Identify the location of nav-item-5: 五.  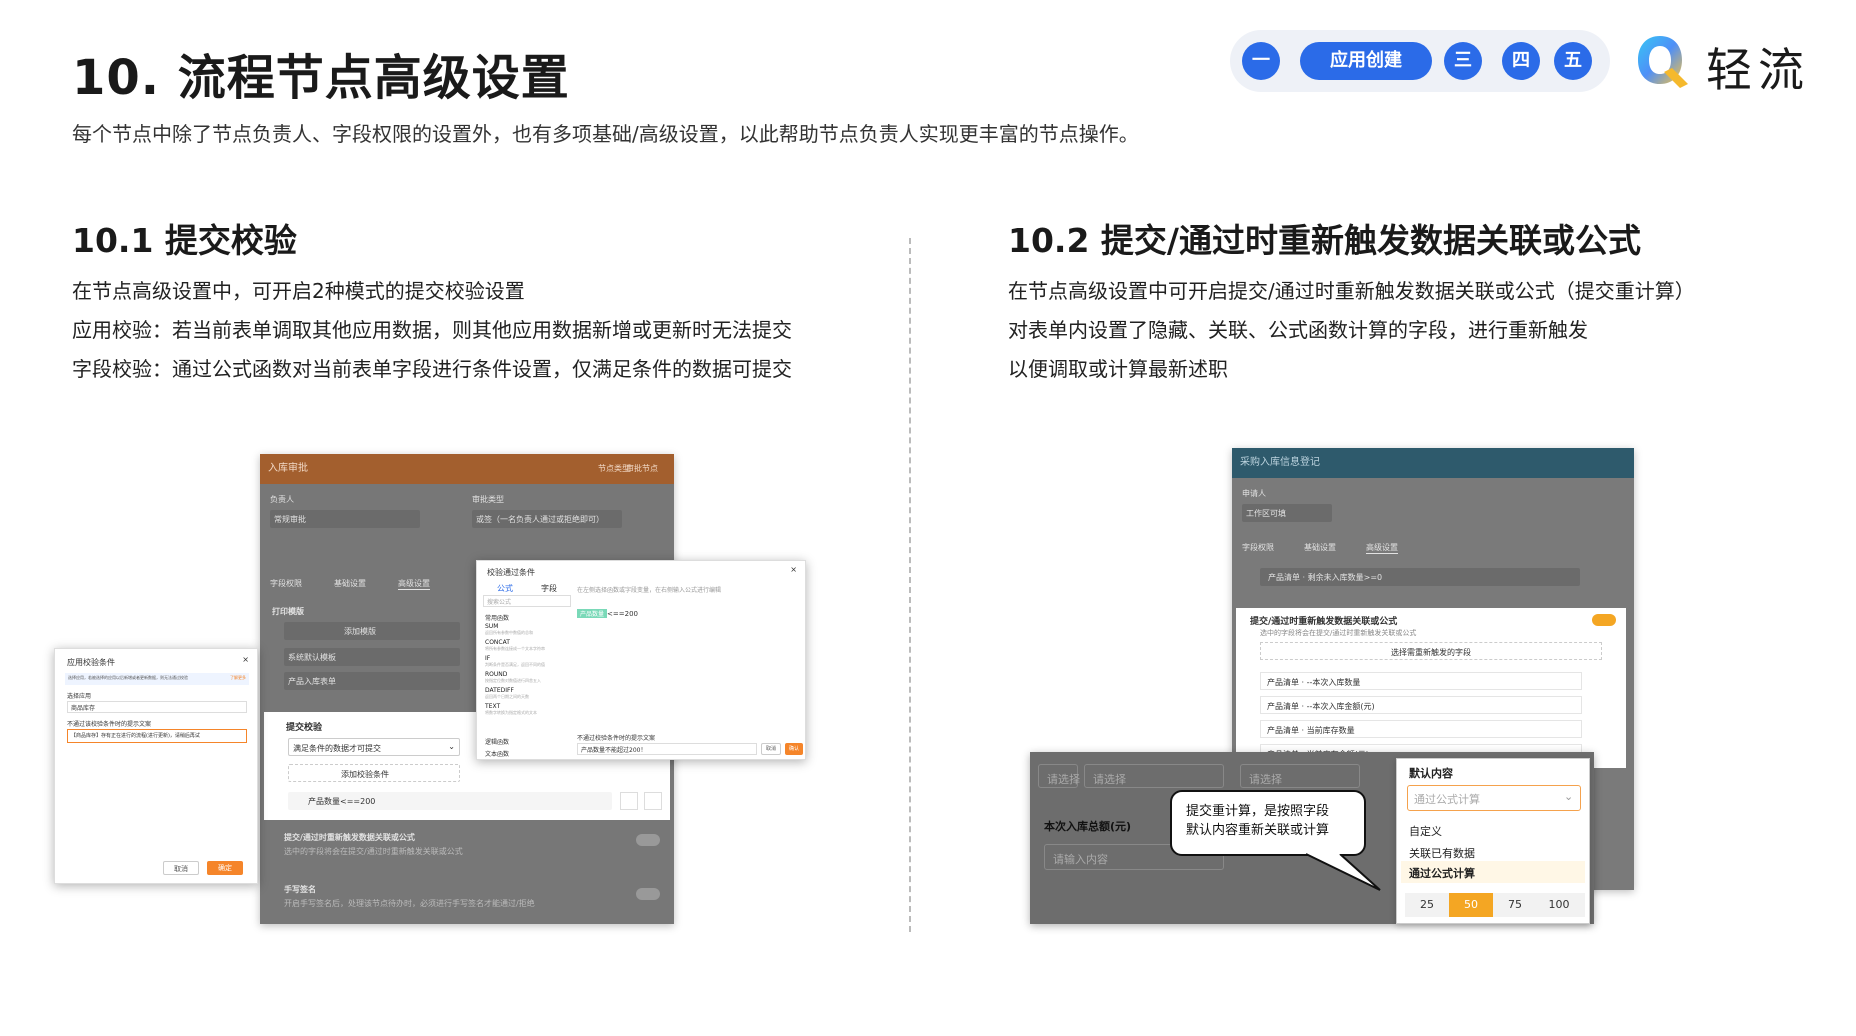
(1573, 61).